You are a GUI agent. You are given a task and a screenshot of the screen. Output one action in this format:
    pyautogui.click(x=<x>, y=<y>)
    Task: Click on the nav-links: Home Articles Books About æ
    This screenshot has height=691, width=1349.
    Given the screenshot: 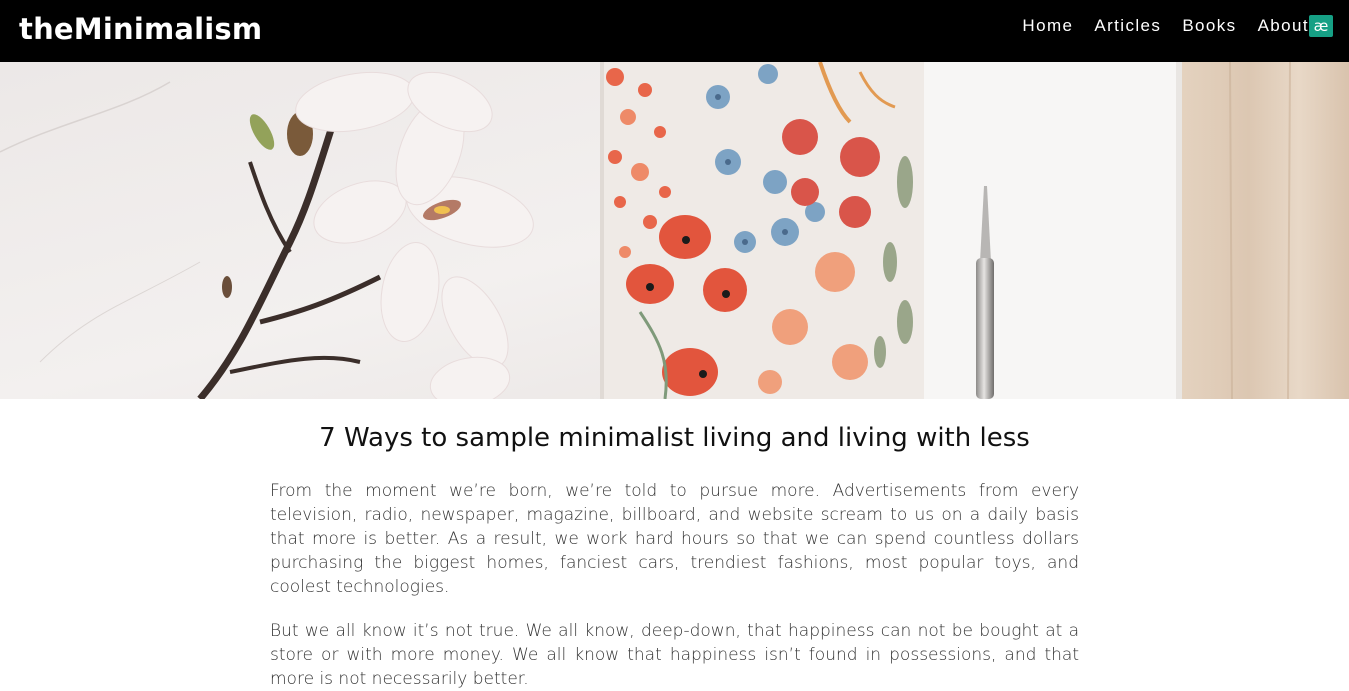 What is the action you would take?
    pyautogui.click(x=1167, y=26)
    